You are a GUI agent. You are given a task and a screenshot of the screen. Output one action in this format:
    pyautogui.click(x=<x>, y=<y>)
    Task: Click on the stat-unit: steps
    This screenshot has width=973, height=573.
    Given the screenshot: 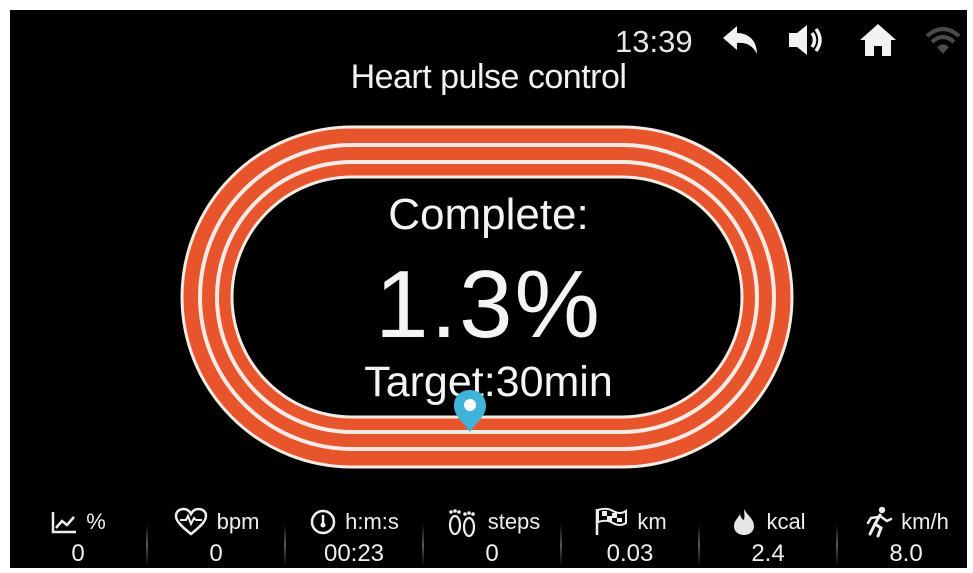 What is the action you would take?
    pyautogui.click(x=514, y=521)
    